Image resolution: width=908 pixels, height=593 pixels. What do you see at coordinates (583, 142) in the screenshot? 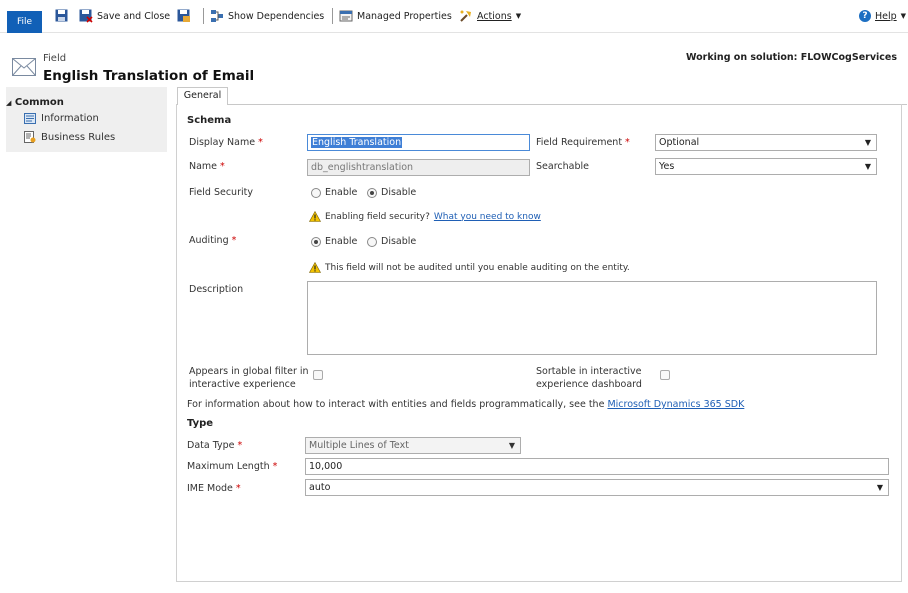
I see `field-requirement-label: Field Requirement *` at bounding box center [583, 142].